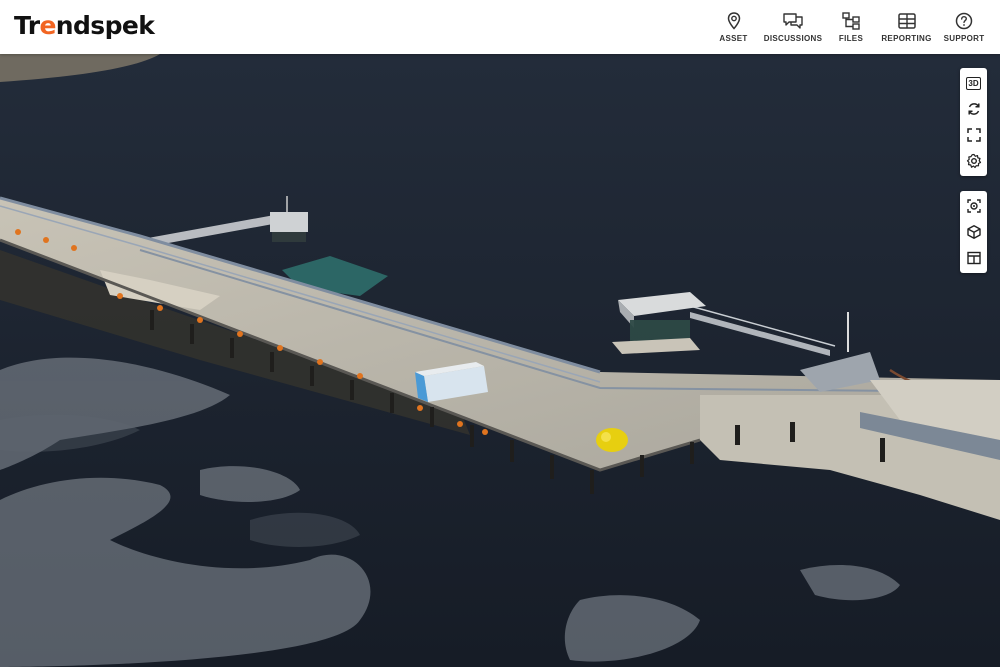  Describe the element at coordinates (906, 21) in the screenshot. I see `table-icon` at that location.